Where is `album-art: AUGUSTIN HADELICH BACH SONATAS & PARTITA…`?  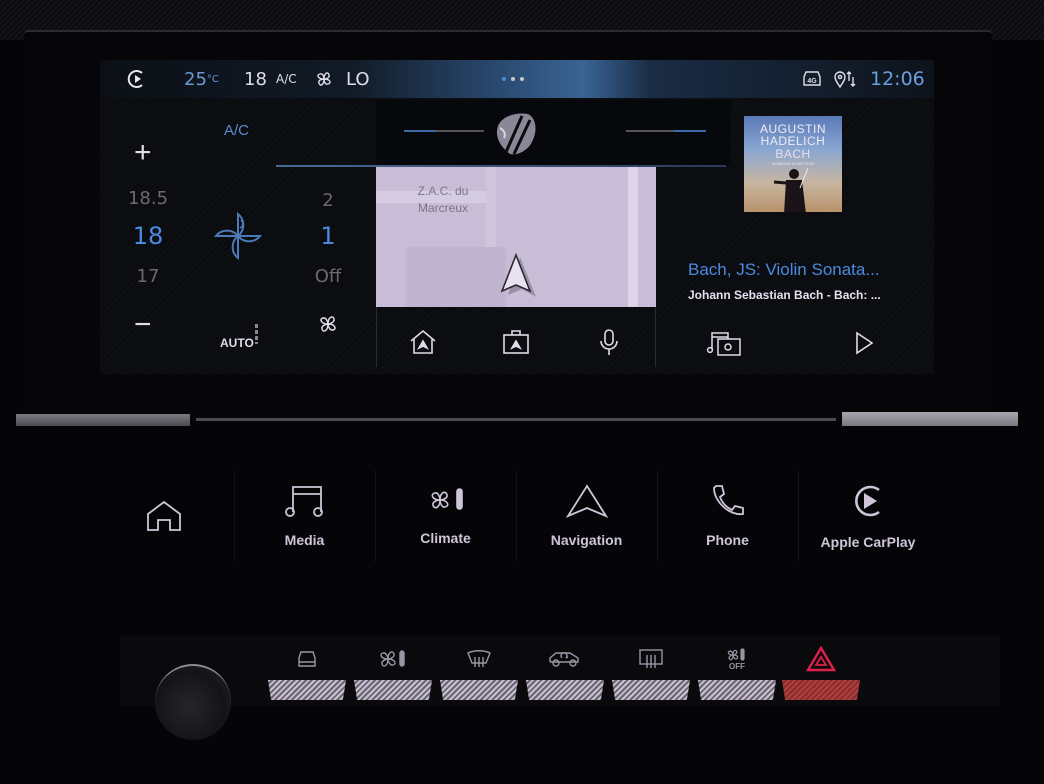 album-art: AUGUSTIN HADELICH BACH SONATAS & PARTITA… is located at coordinates (793, 164).